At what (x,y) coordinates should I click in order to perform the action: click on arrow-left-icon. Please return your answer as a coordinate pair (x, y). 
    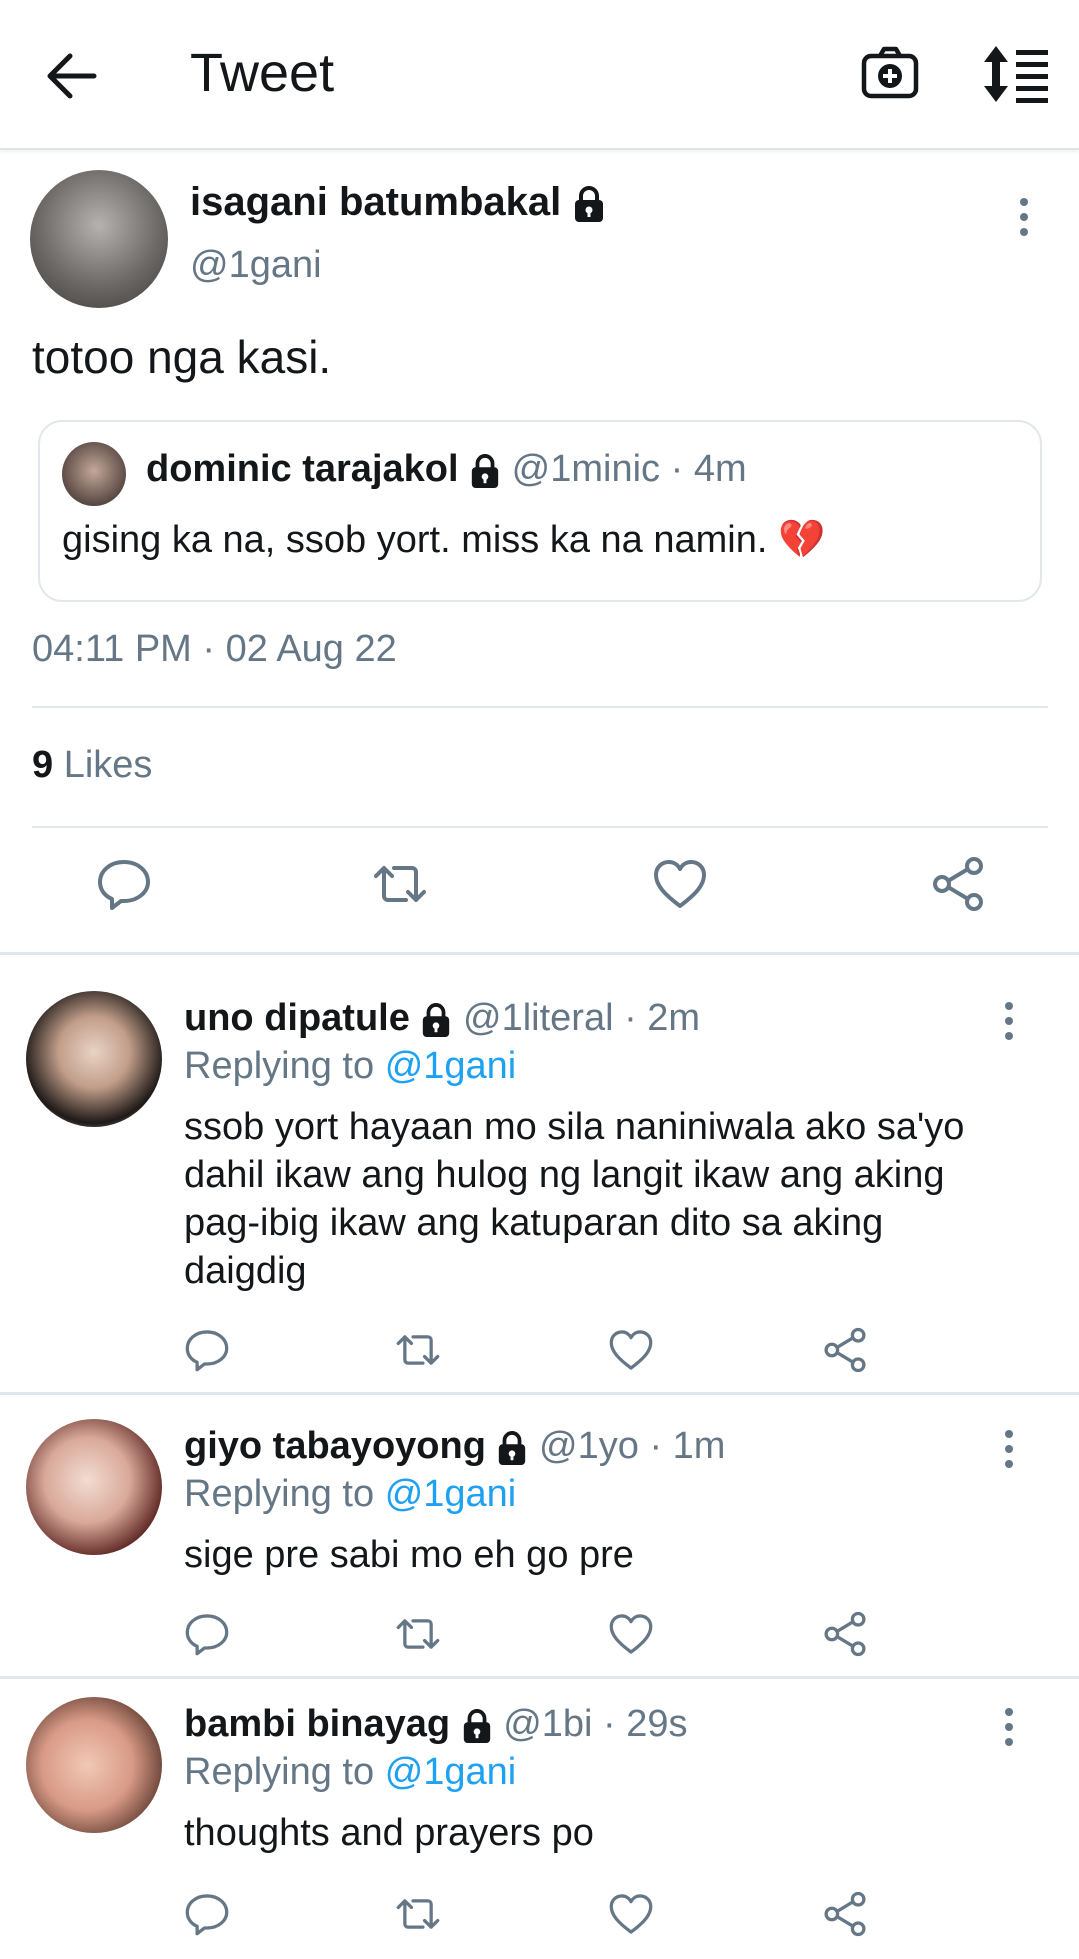
    Looking at the image, I should click on (72, 76).